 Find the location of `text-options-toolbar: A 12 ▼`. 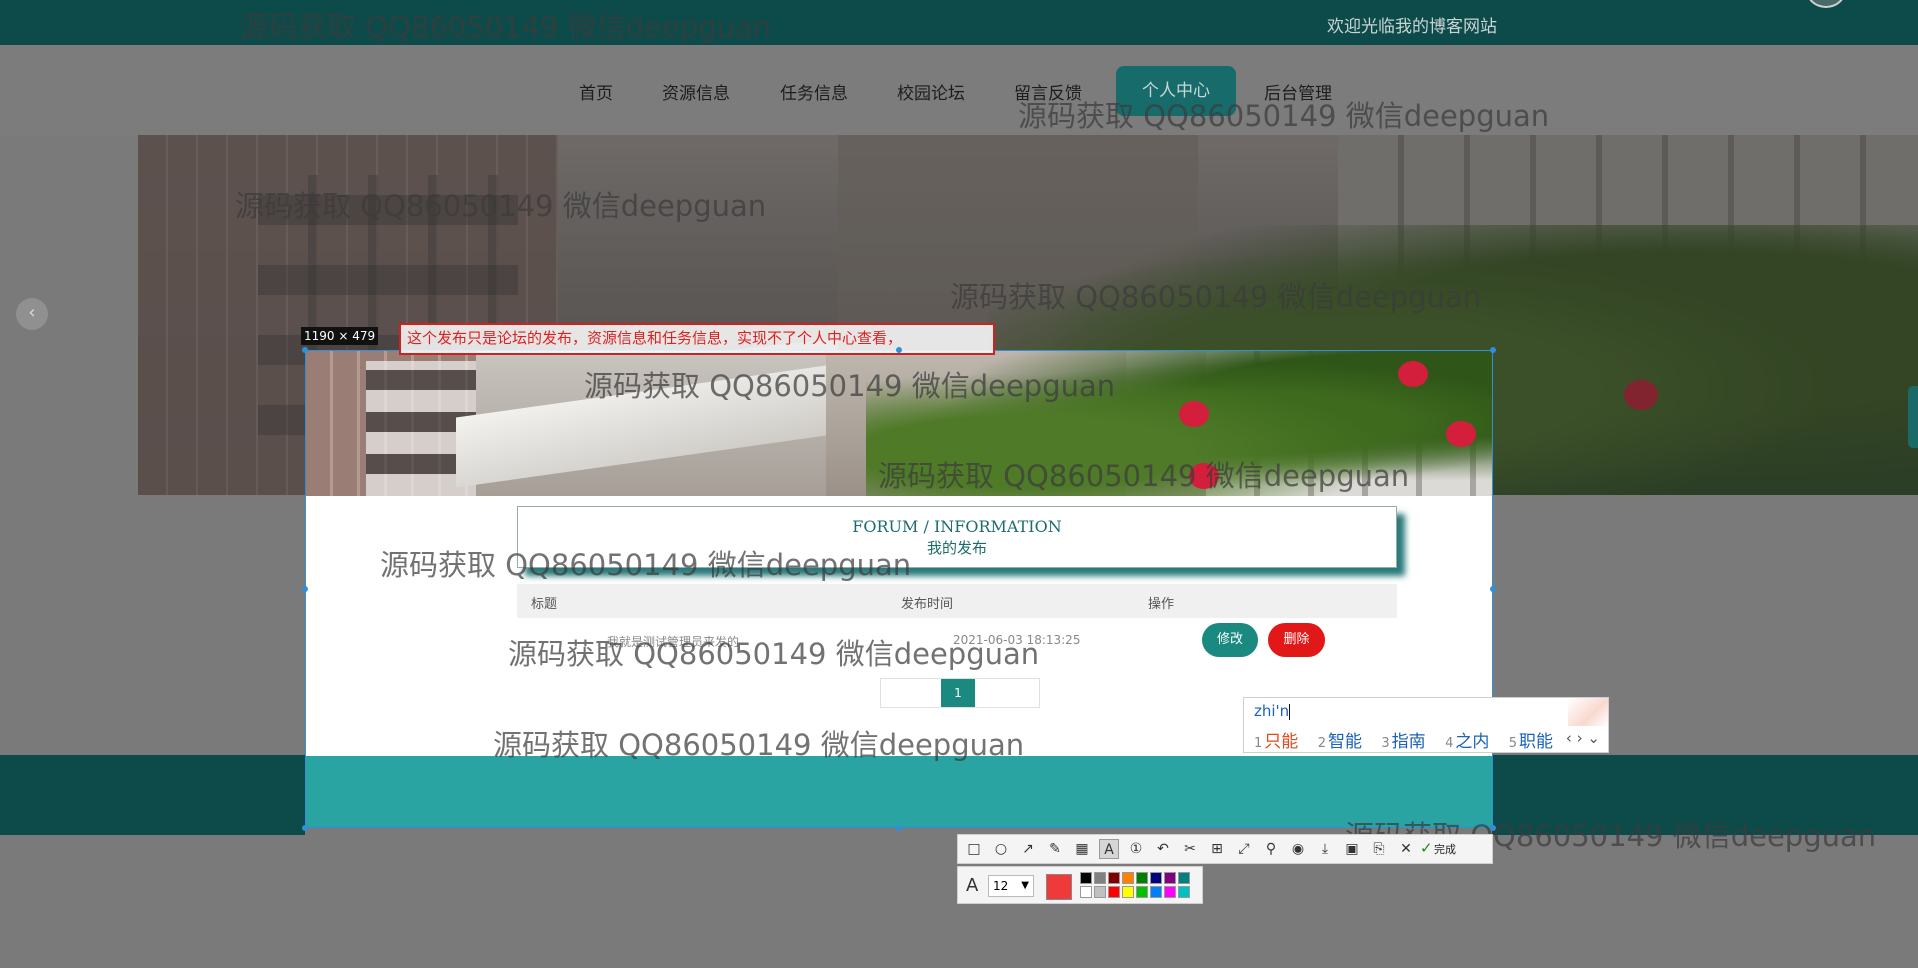

text-options-toolbar: A 12 ▼ is located at coordinates (1080, 885).